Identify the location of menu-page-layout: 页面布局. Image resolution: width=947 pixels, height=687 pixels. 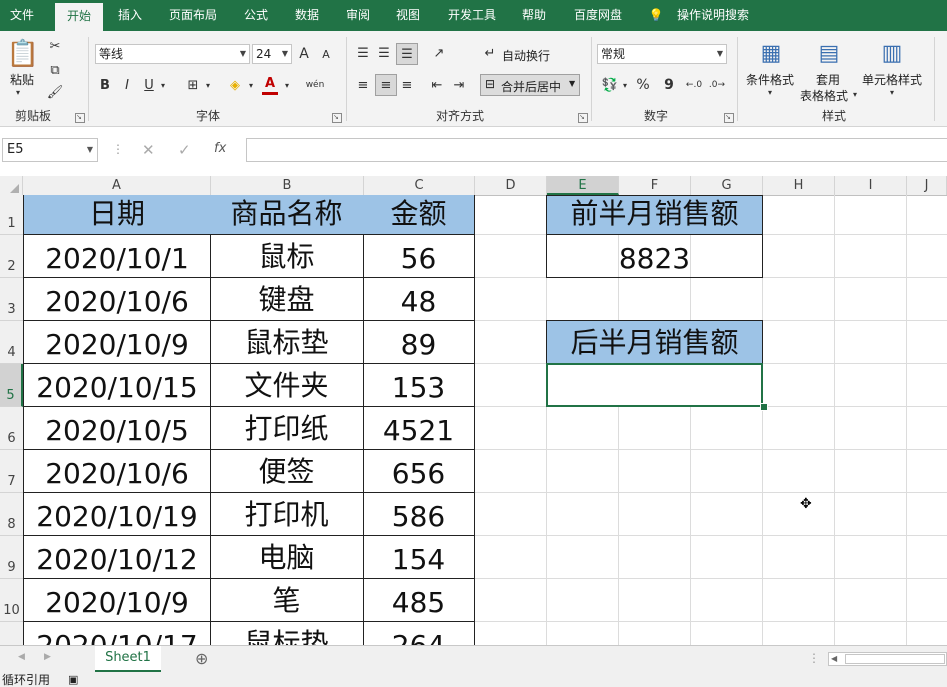
(193, 15).